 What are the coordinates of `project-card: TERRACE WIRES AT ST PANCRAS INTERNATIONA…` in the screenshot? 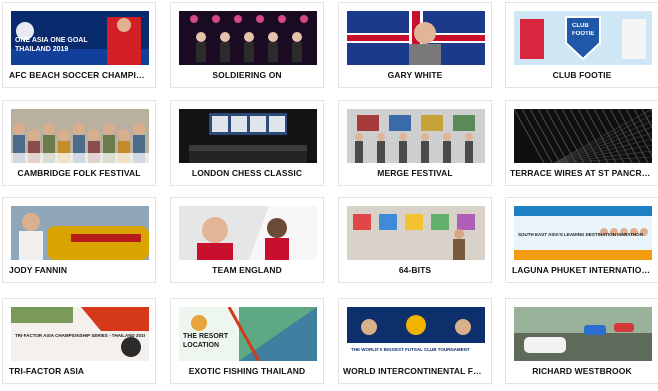 It's located at (581, 143).